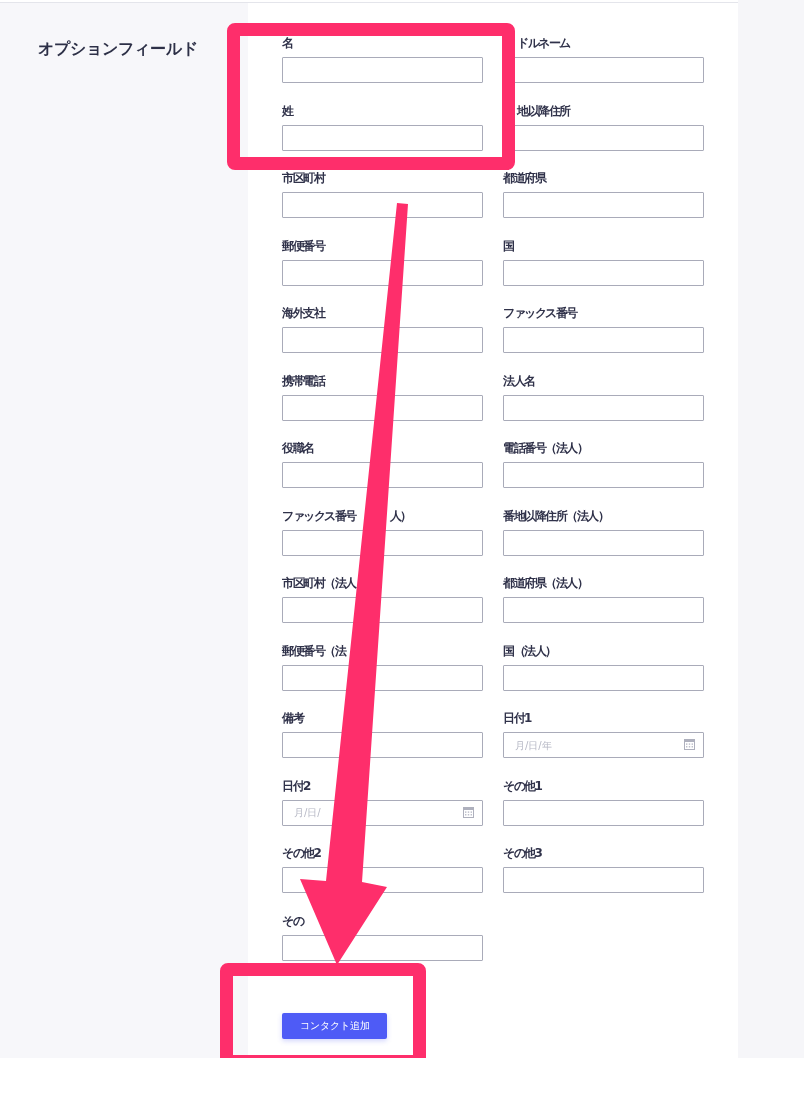 Image resolution: width=804 pixels, height=1110 pixels. Describe the element at coordinates (292, 718) in the screenshot. I see `field-label: 備考` at that location.